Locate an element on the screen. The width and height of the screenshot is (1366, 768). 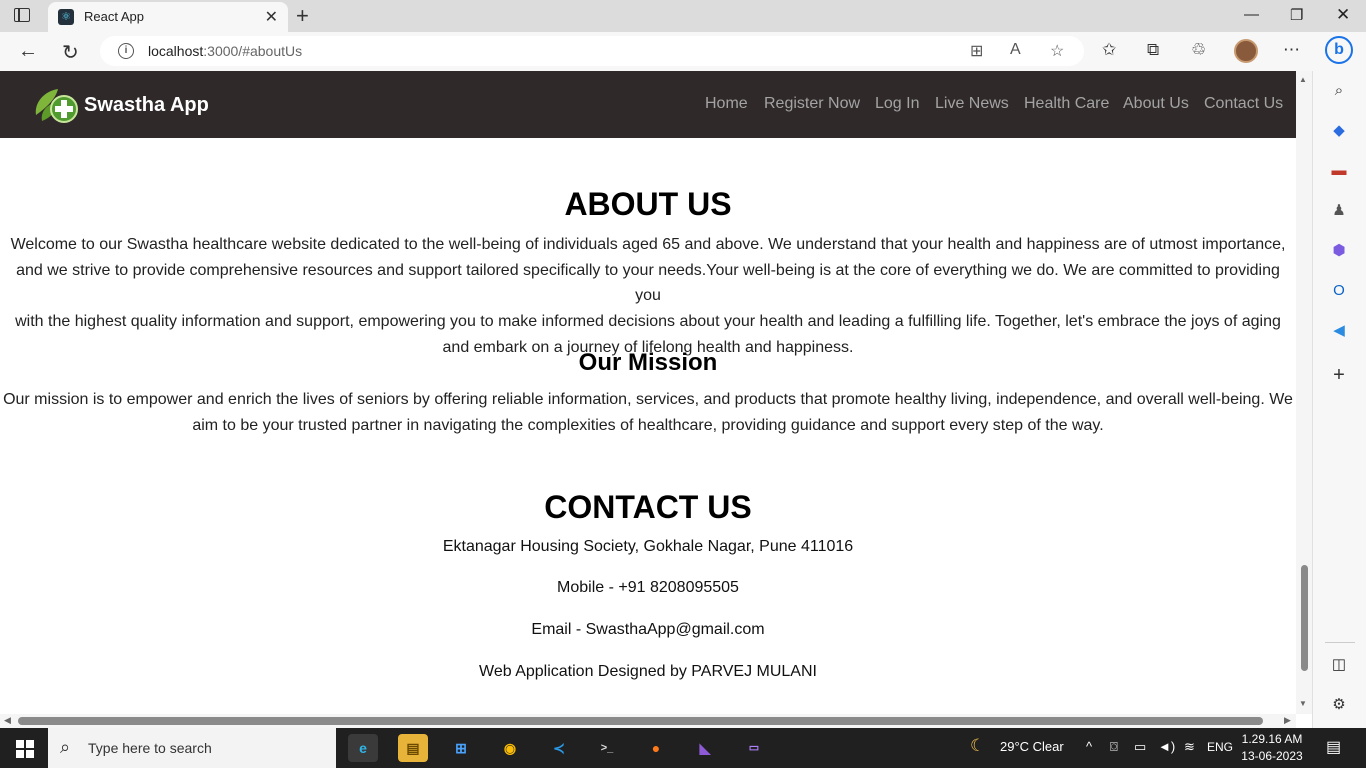
notification-icon: ▤ is located at coordinates (1333, 747).